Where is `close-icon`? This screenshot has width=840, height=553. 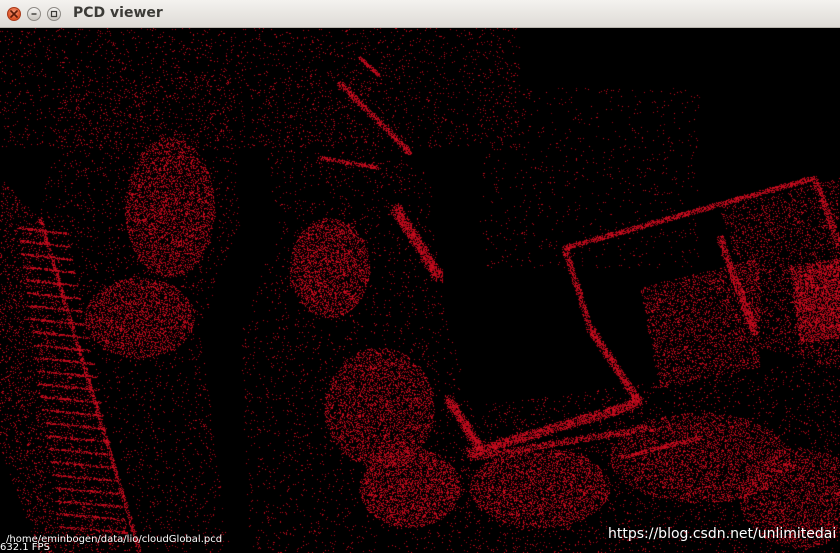 close-icon is located at coordinates (14, 14).